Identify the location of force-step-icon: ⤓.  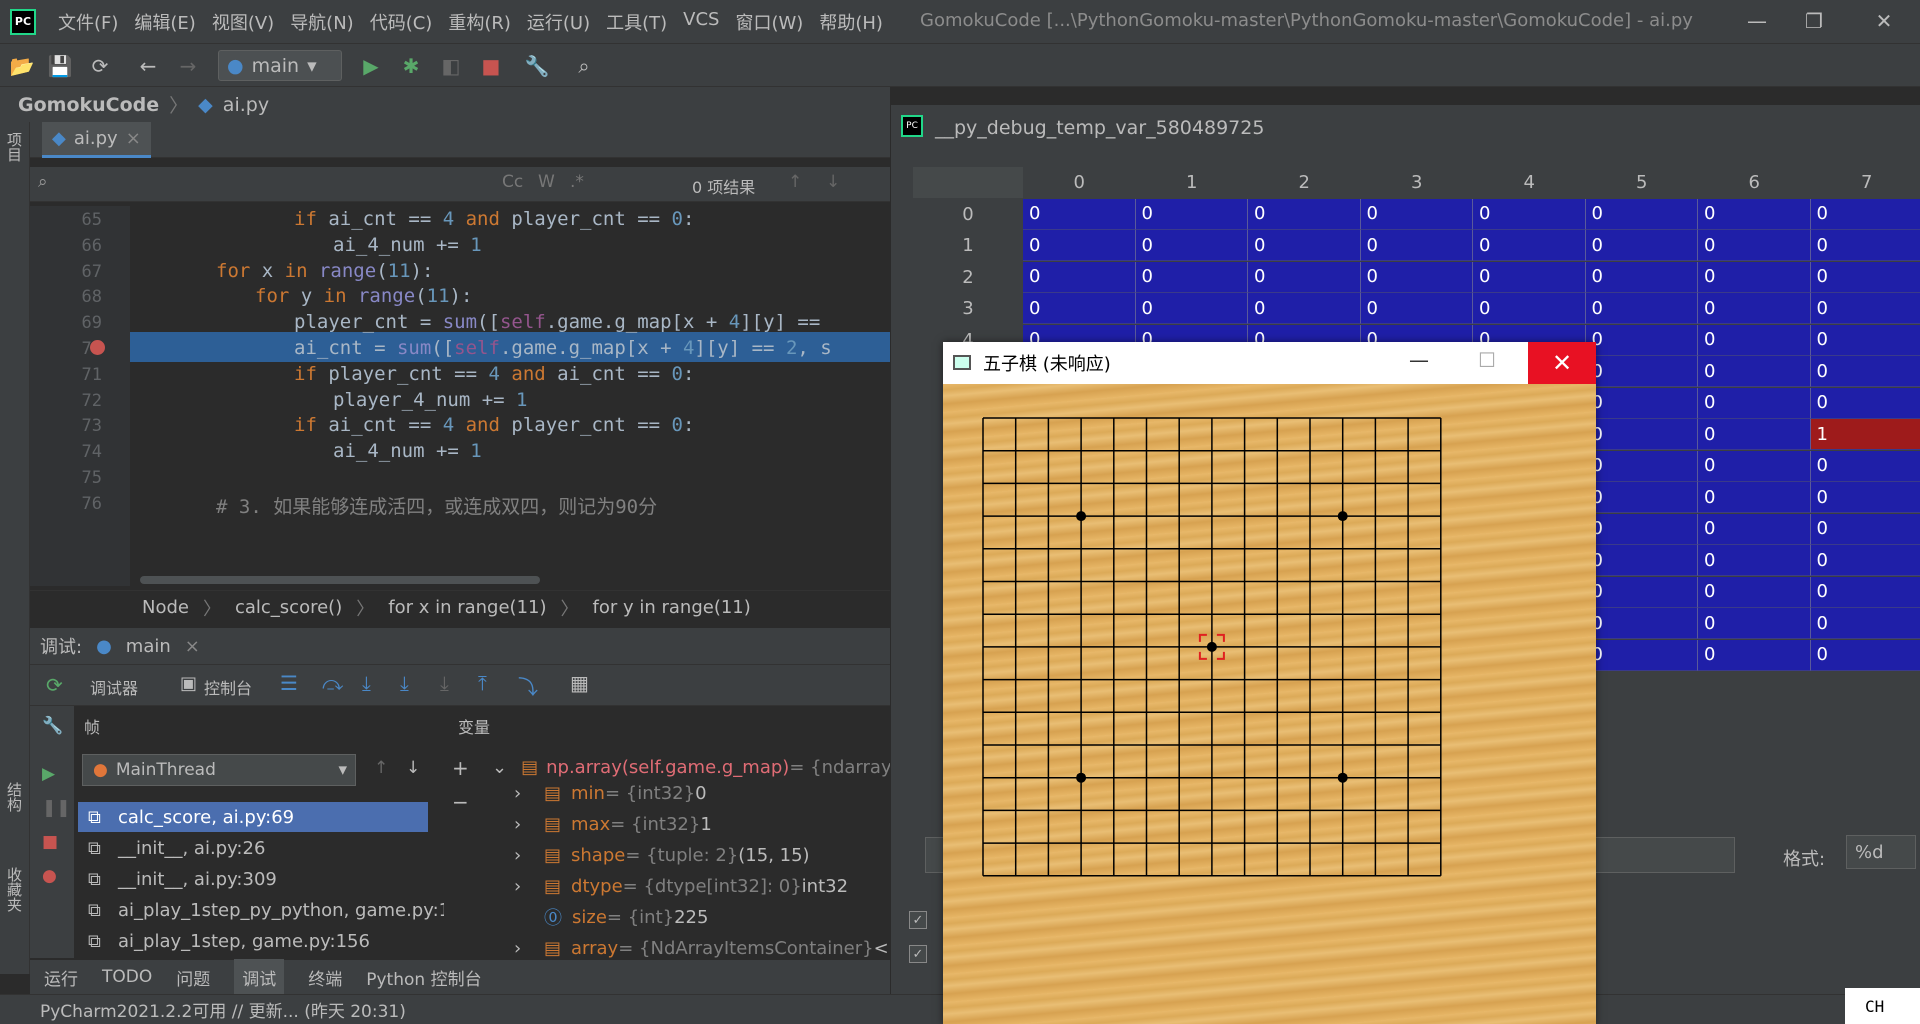
(444, 683).